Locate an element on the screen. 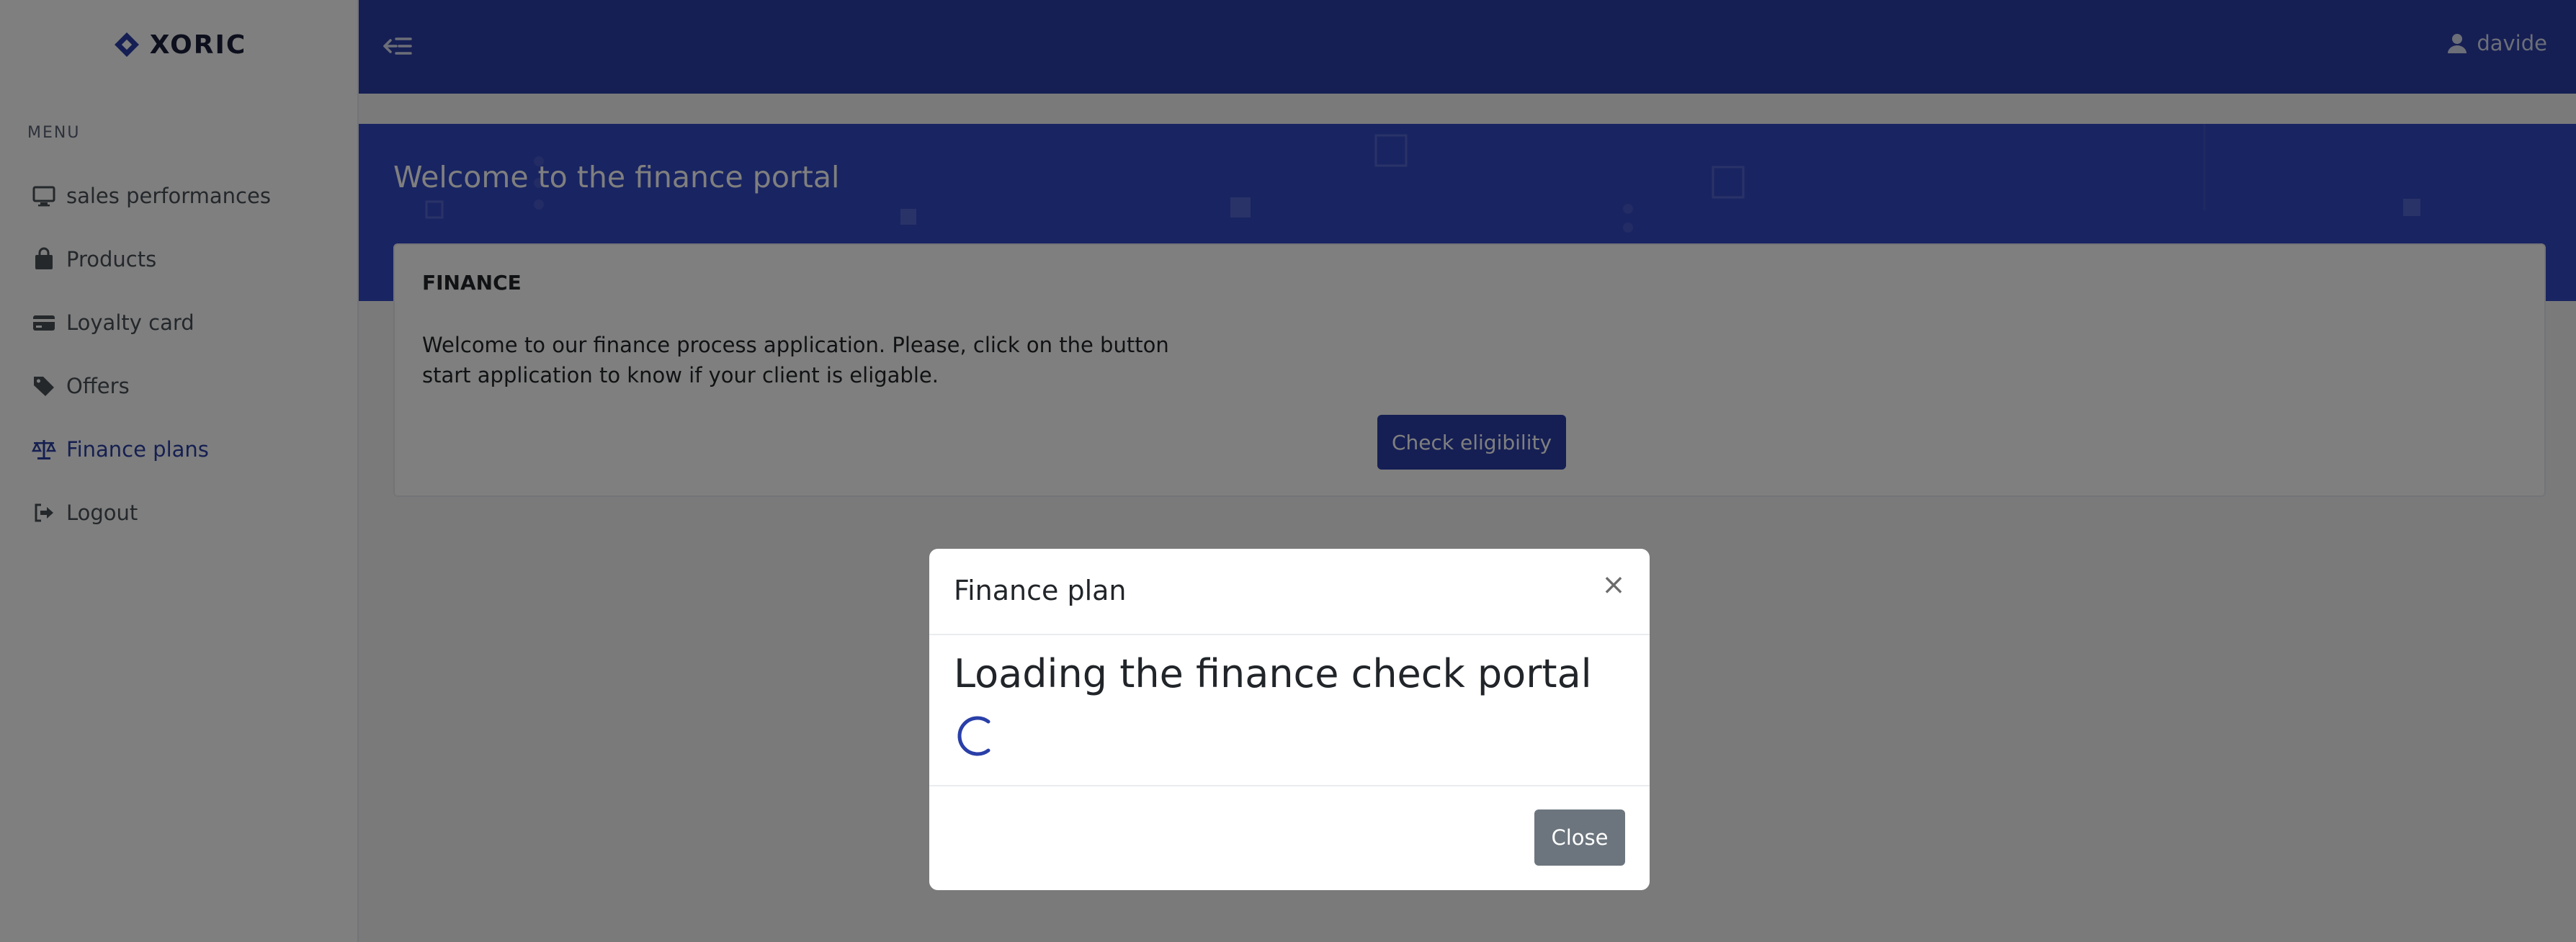 The image size is (2576, 942). loading-heading: Loading the finance check portal is located at coordinates (1273, 673).